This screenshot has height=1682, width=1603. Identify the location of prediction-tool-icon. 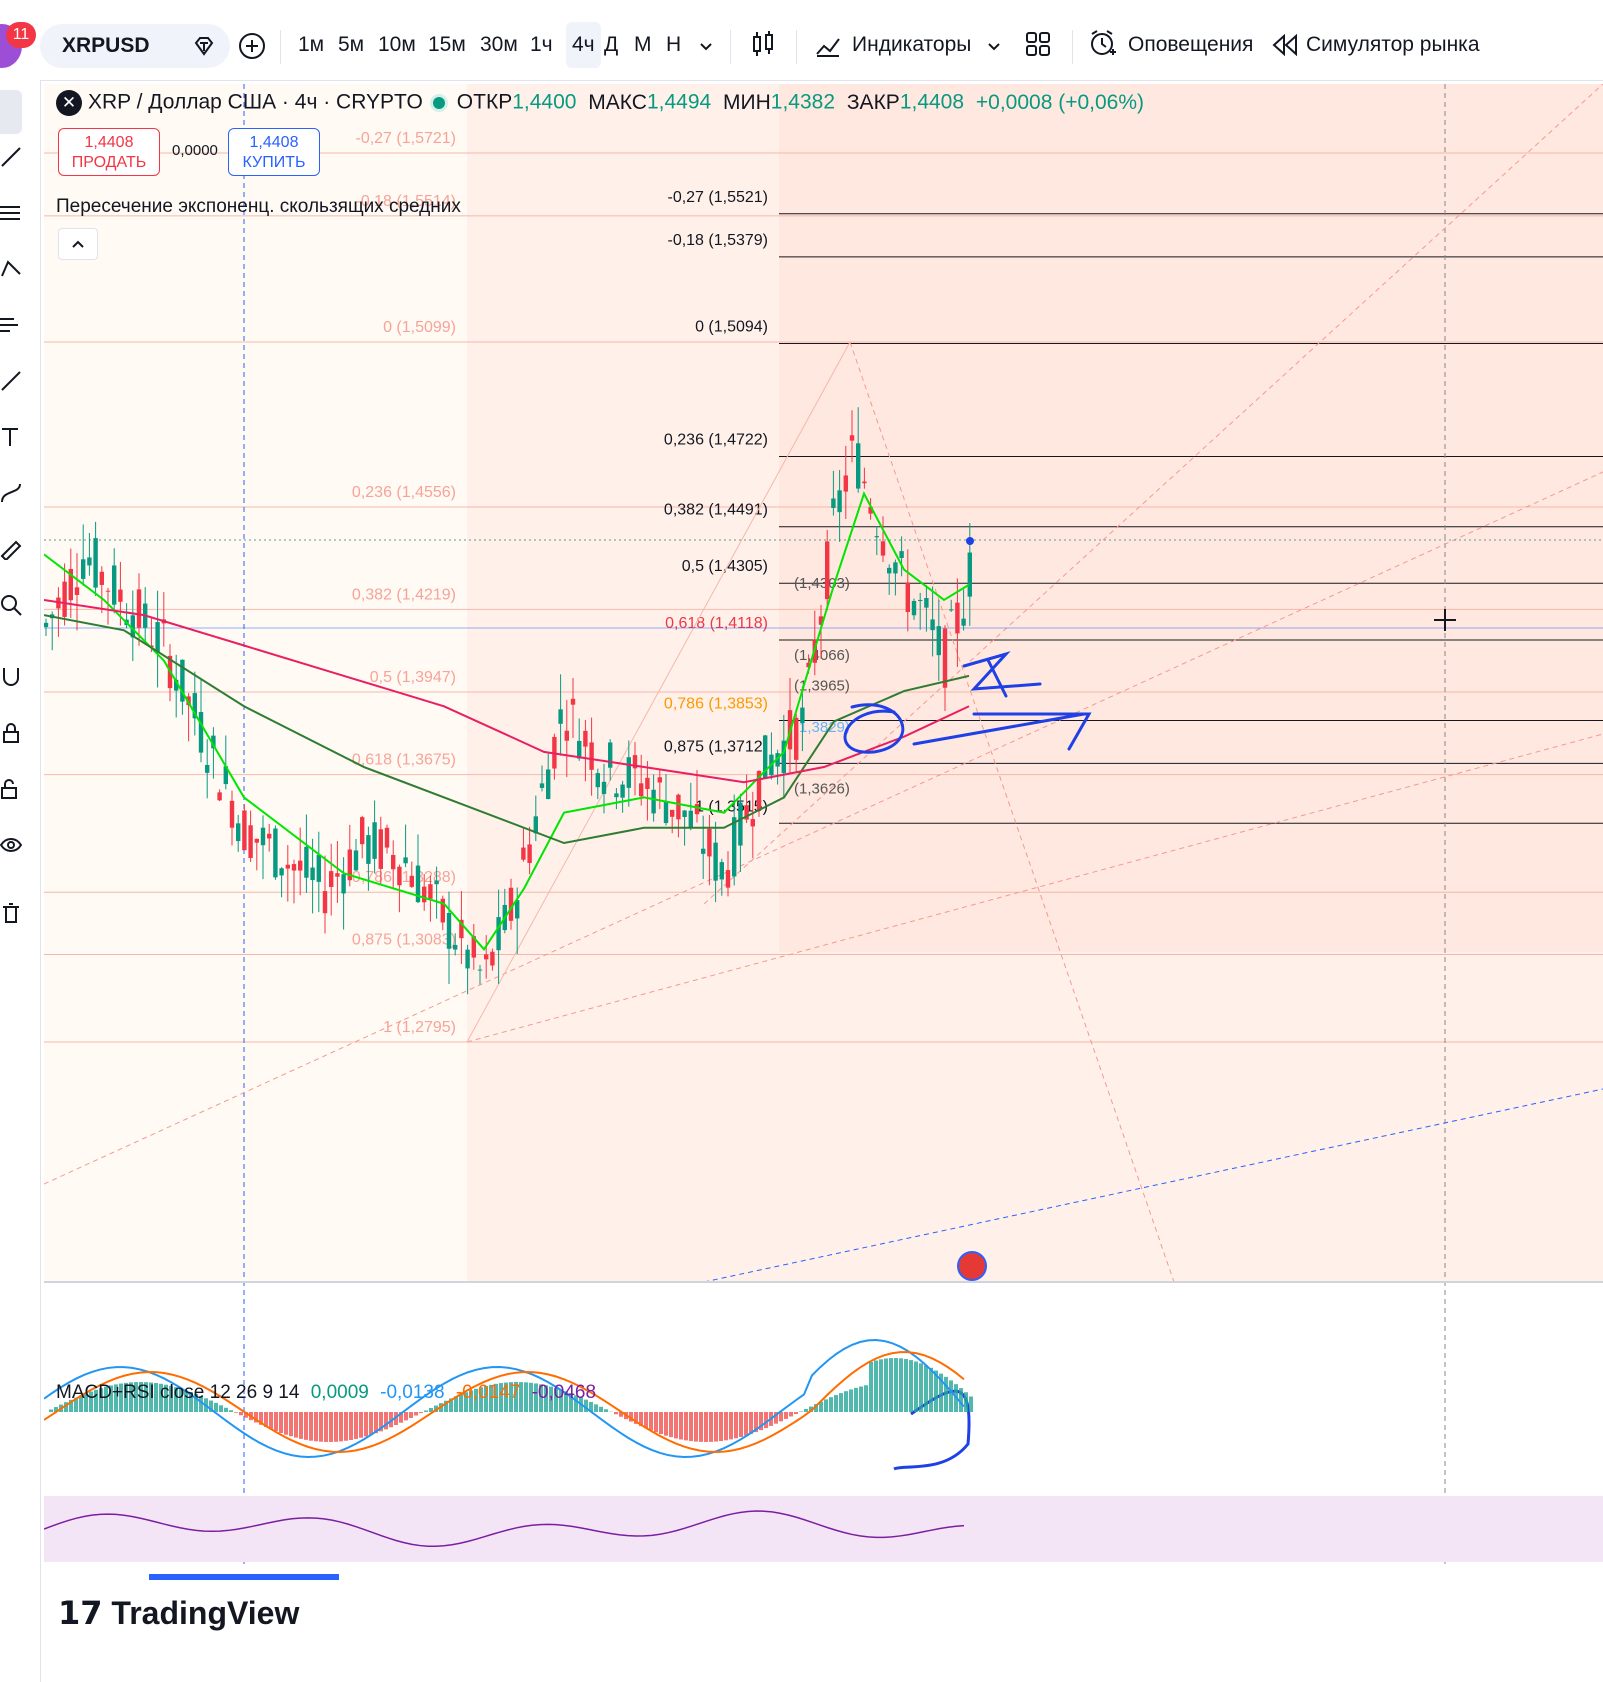
(11, 325).